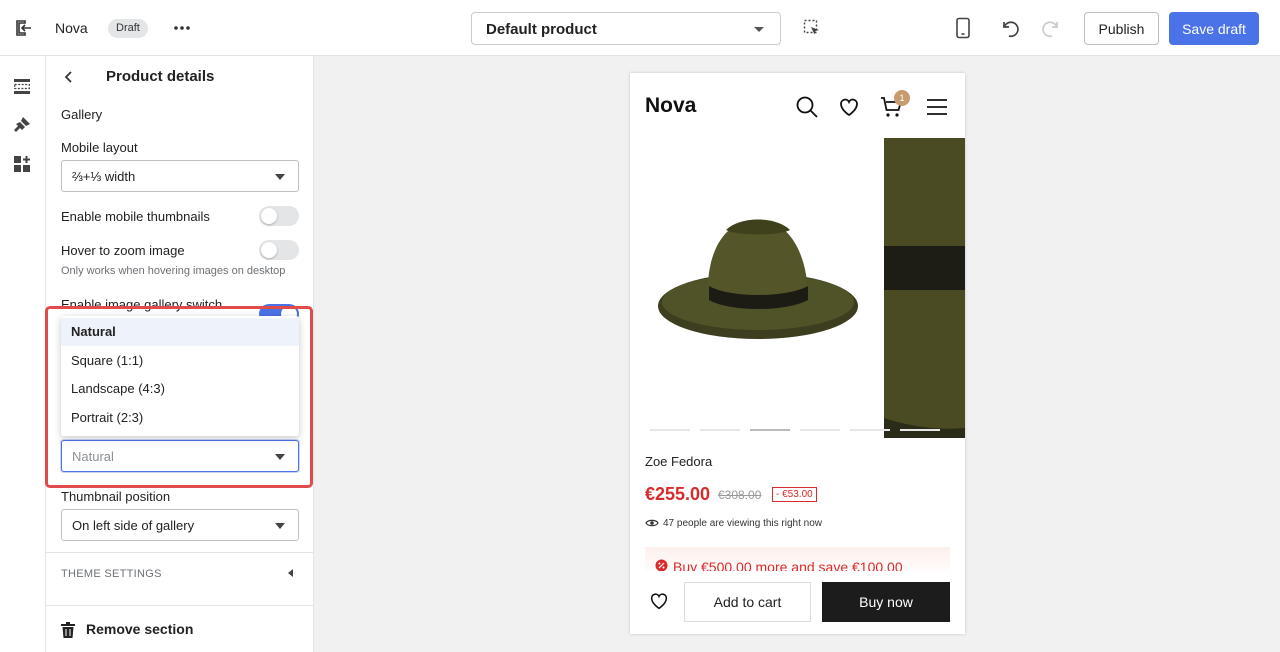 This screenshot has width=1280, height=652. I want to click on image-ratio-value: Natural, so click(93, 456).